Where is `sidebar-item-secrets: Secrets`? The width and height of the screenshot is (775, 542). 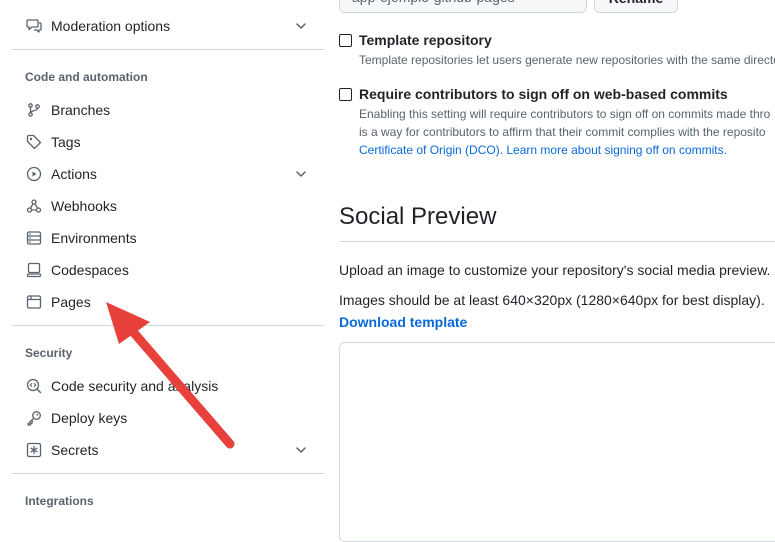 sidebar-item-secrets: Secrets is located at coordinates (168, 450).